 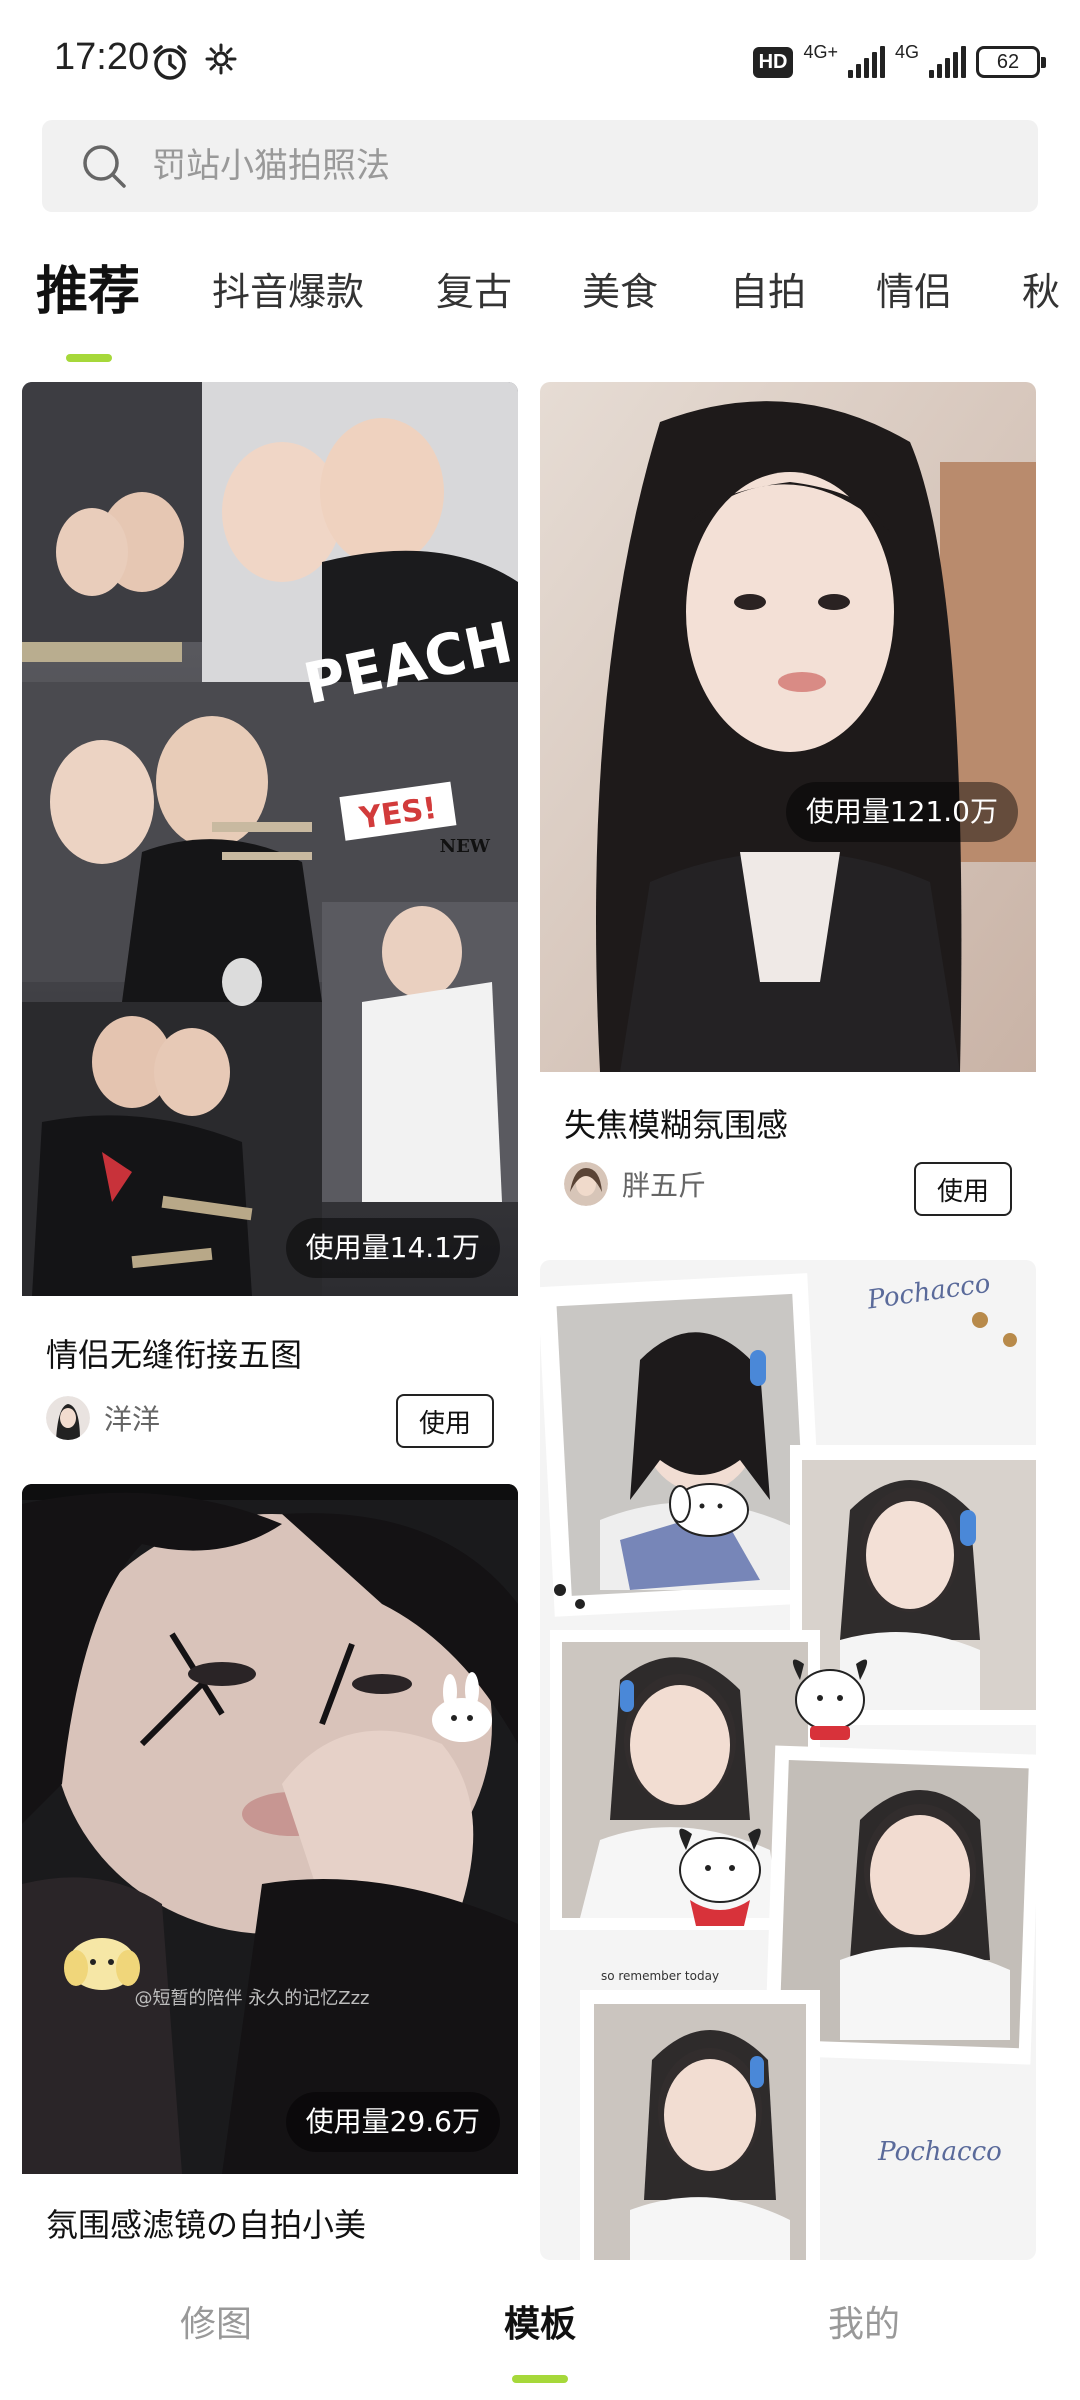 I want to click on template-image-filter: @短暂的陪伴 永久的记忆Zzz, so click(x=270, y=1829).